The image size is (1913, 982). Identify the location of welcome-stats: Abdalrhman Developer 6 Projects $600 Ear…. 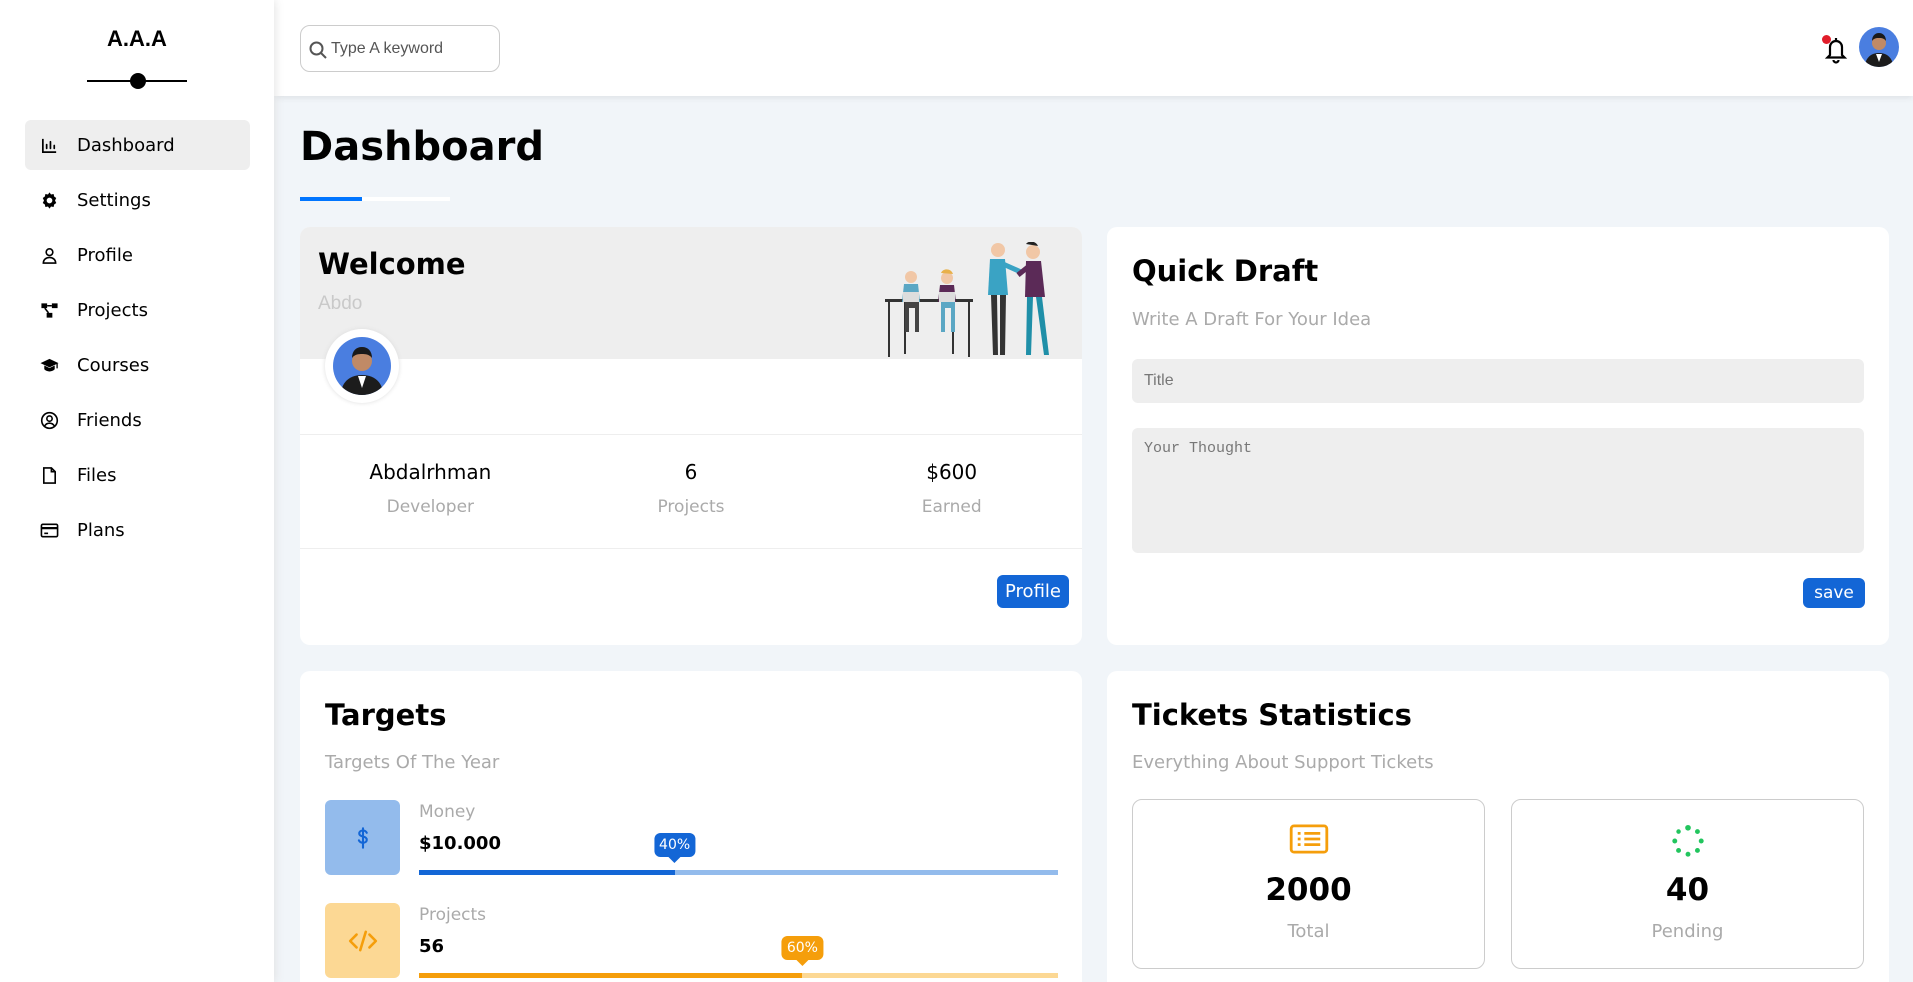
(691, 491).